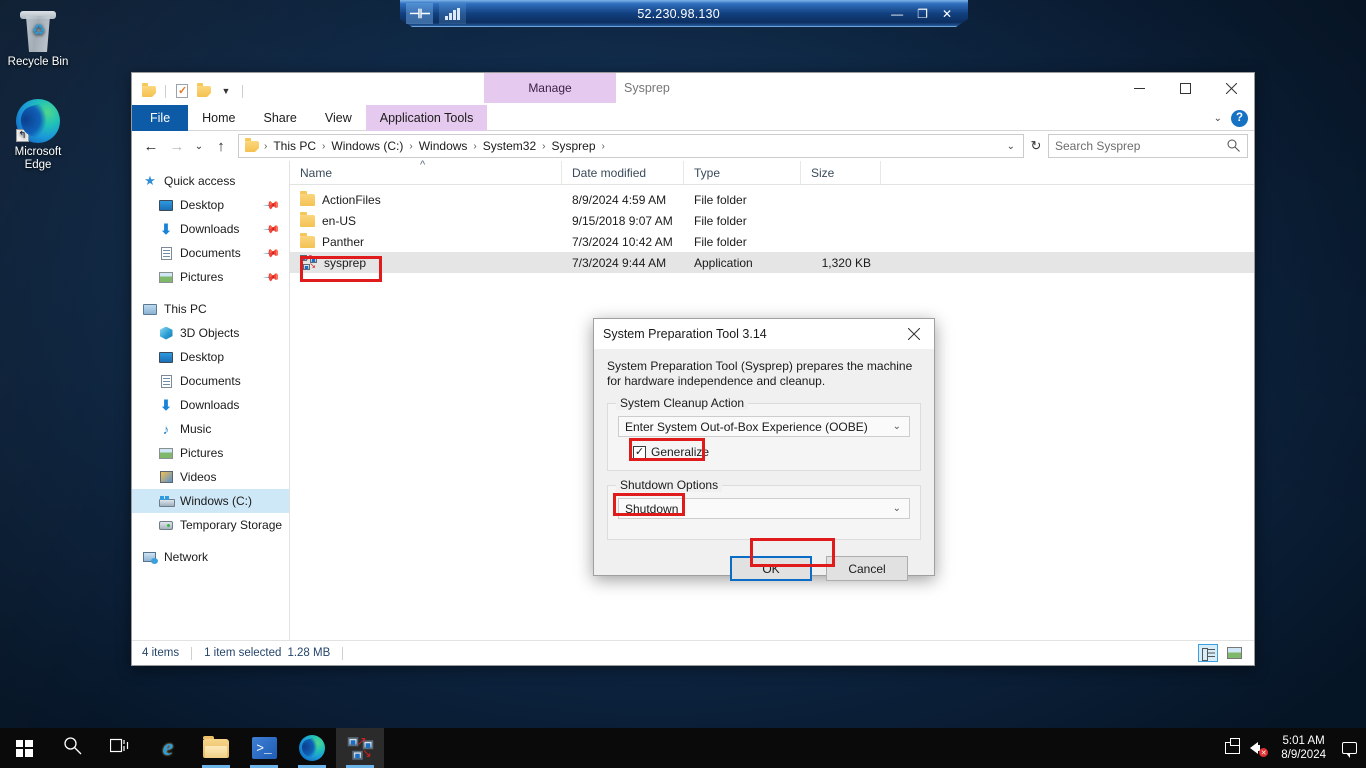 The image size is (1366, 768). Describe the element at coordinates (216, 501) in the screenshot. I see `nav-item-label: Windows (C:)` at that location.